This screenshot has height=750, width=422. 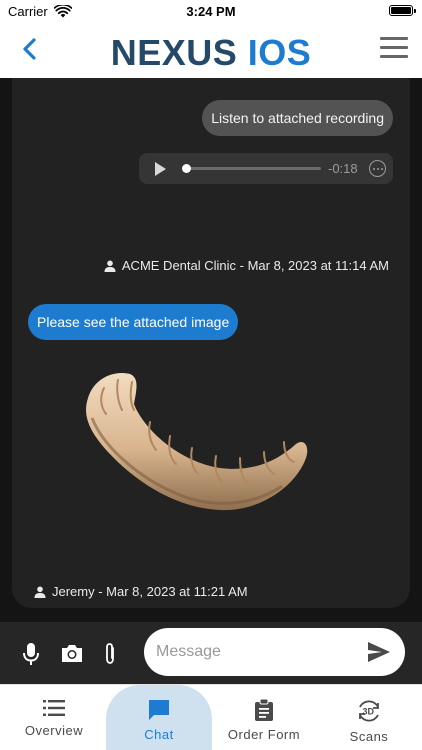 I want to click on message-input, so click(x=256, y=652).